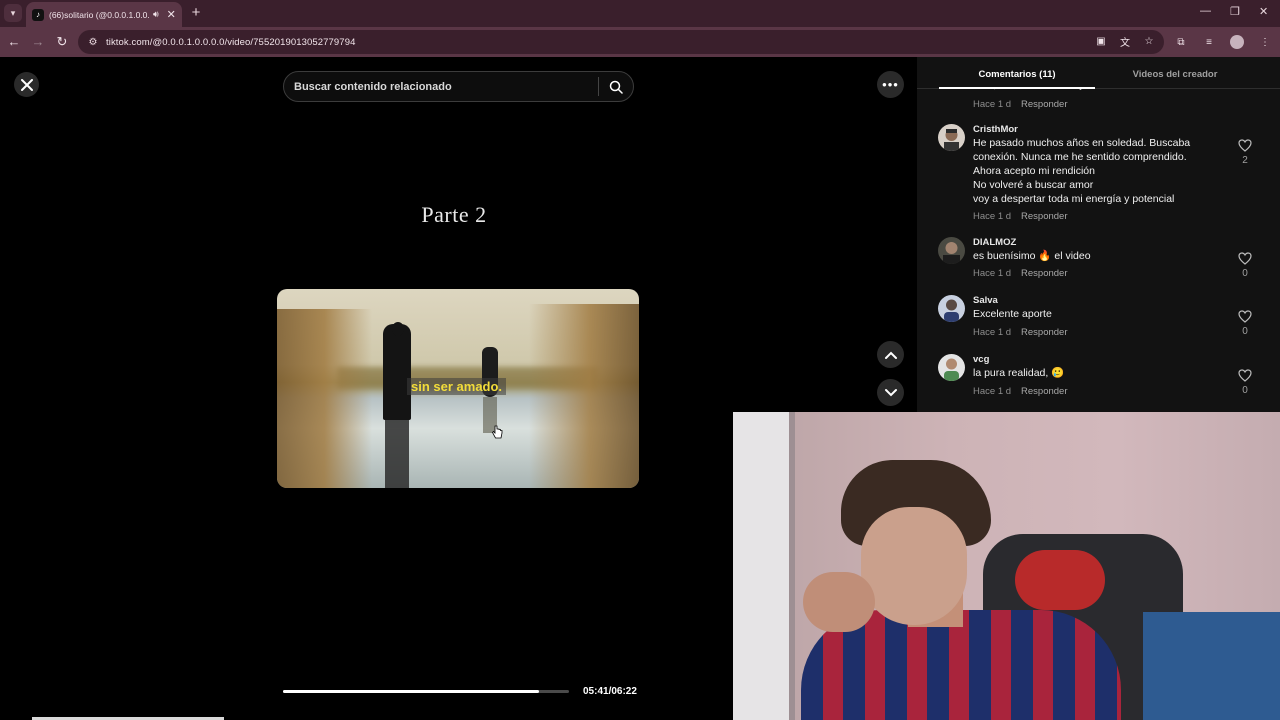  Describe the element at coordinates (1205, 11) in the screenshot. I see `minimize-icon: —` at that location.